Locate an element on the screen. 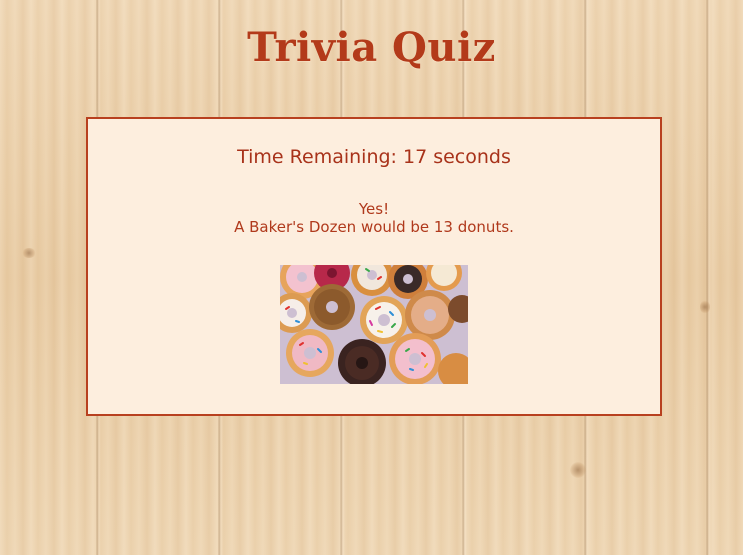 This screenshot has width=743, height=555. time-remaining-label: Time Remaining: 17 seconds is located at coordinates (374, 157).